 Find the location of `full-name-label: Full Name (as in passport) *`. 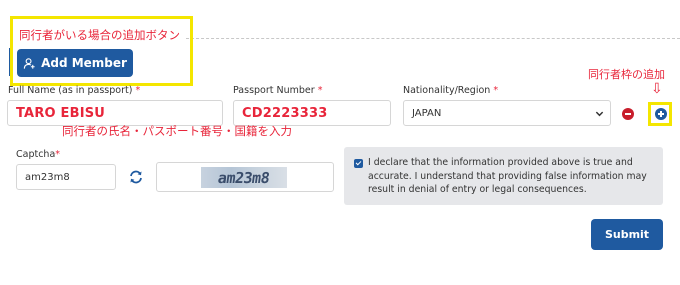

full-name-label: Full Name (as in passport) * is located at coordinates (74, 90).